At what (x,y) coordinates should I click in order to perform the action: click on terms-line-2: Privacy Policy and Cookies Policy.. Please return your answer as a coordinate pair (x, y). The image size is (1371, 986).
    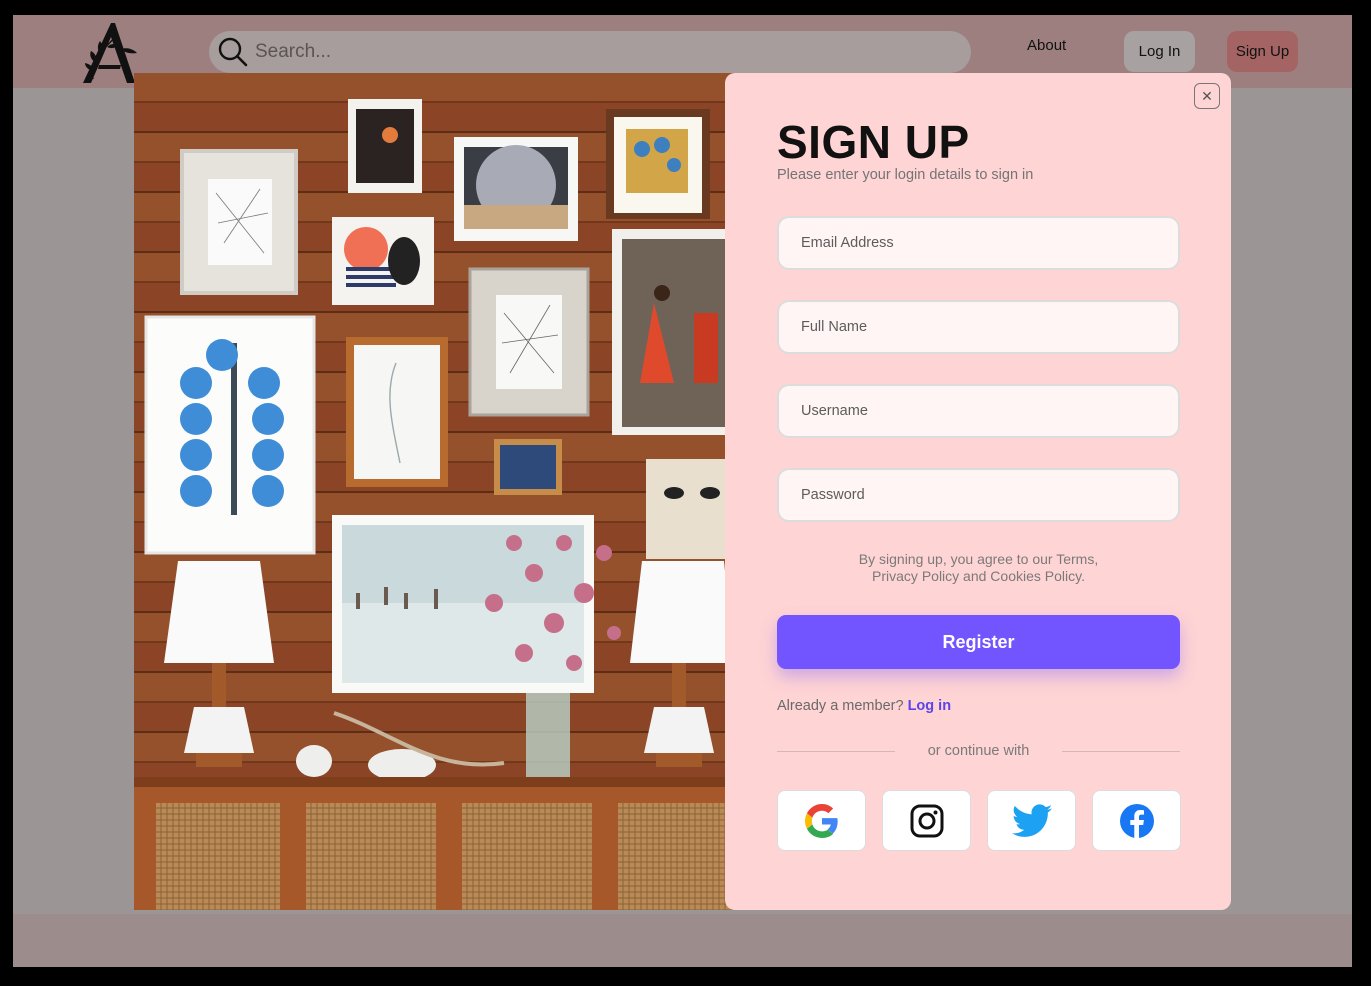
    Looking at the image, I should click on (978, 576).